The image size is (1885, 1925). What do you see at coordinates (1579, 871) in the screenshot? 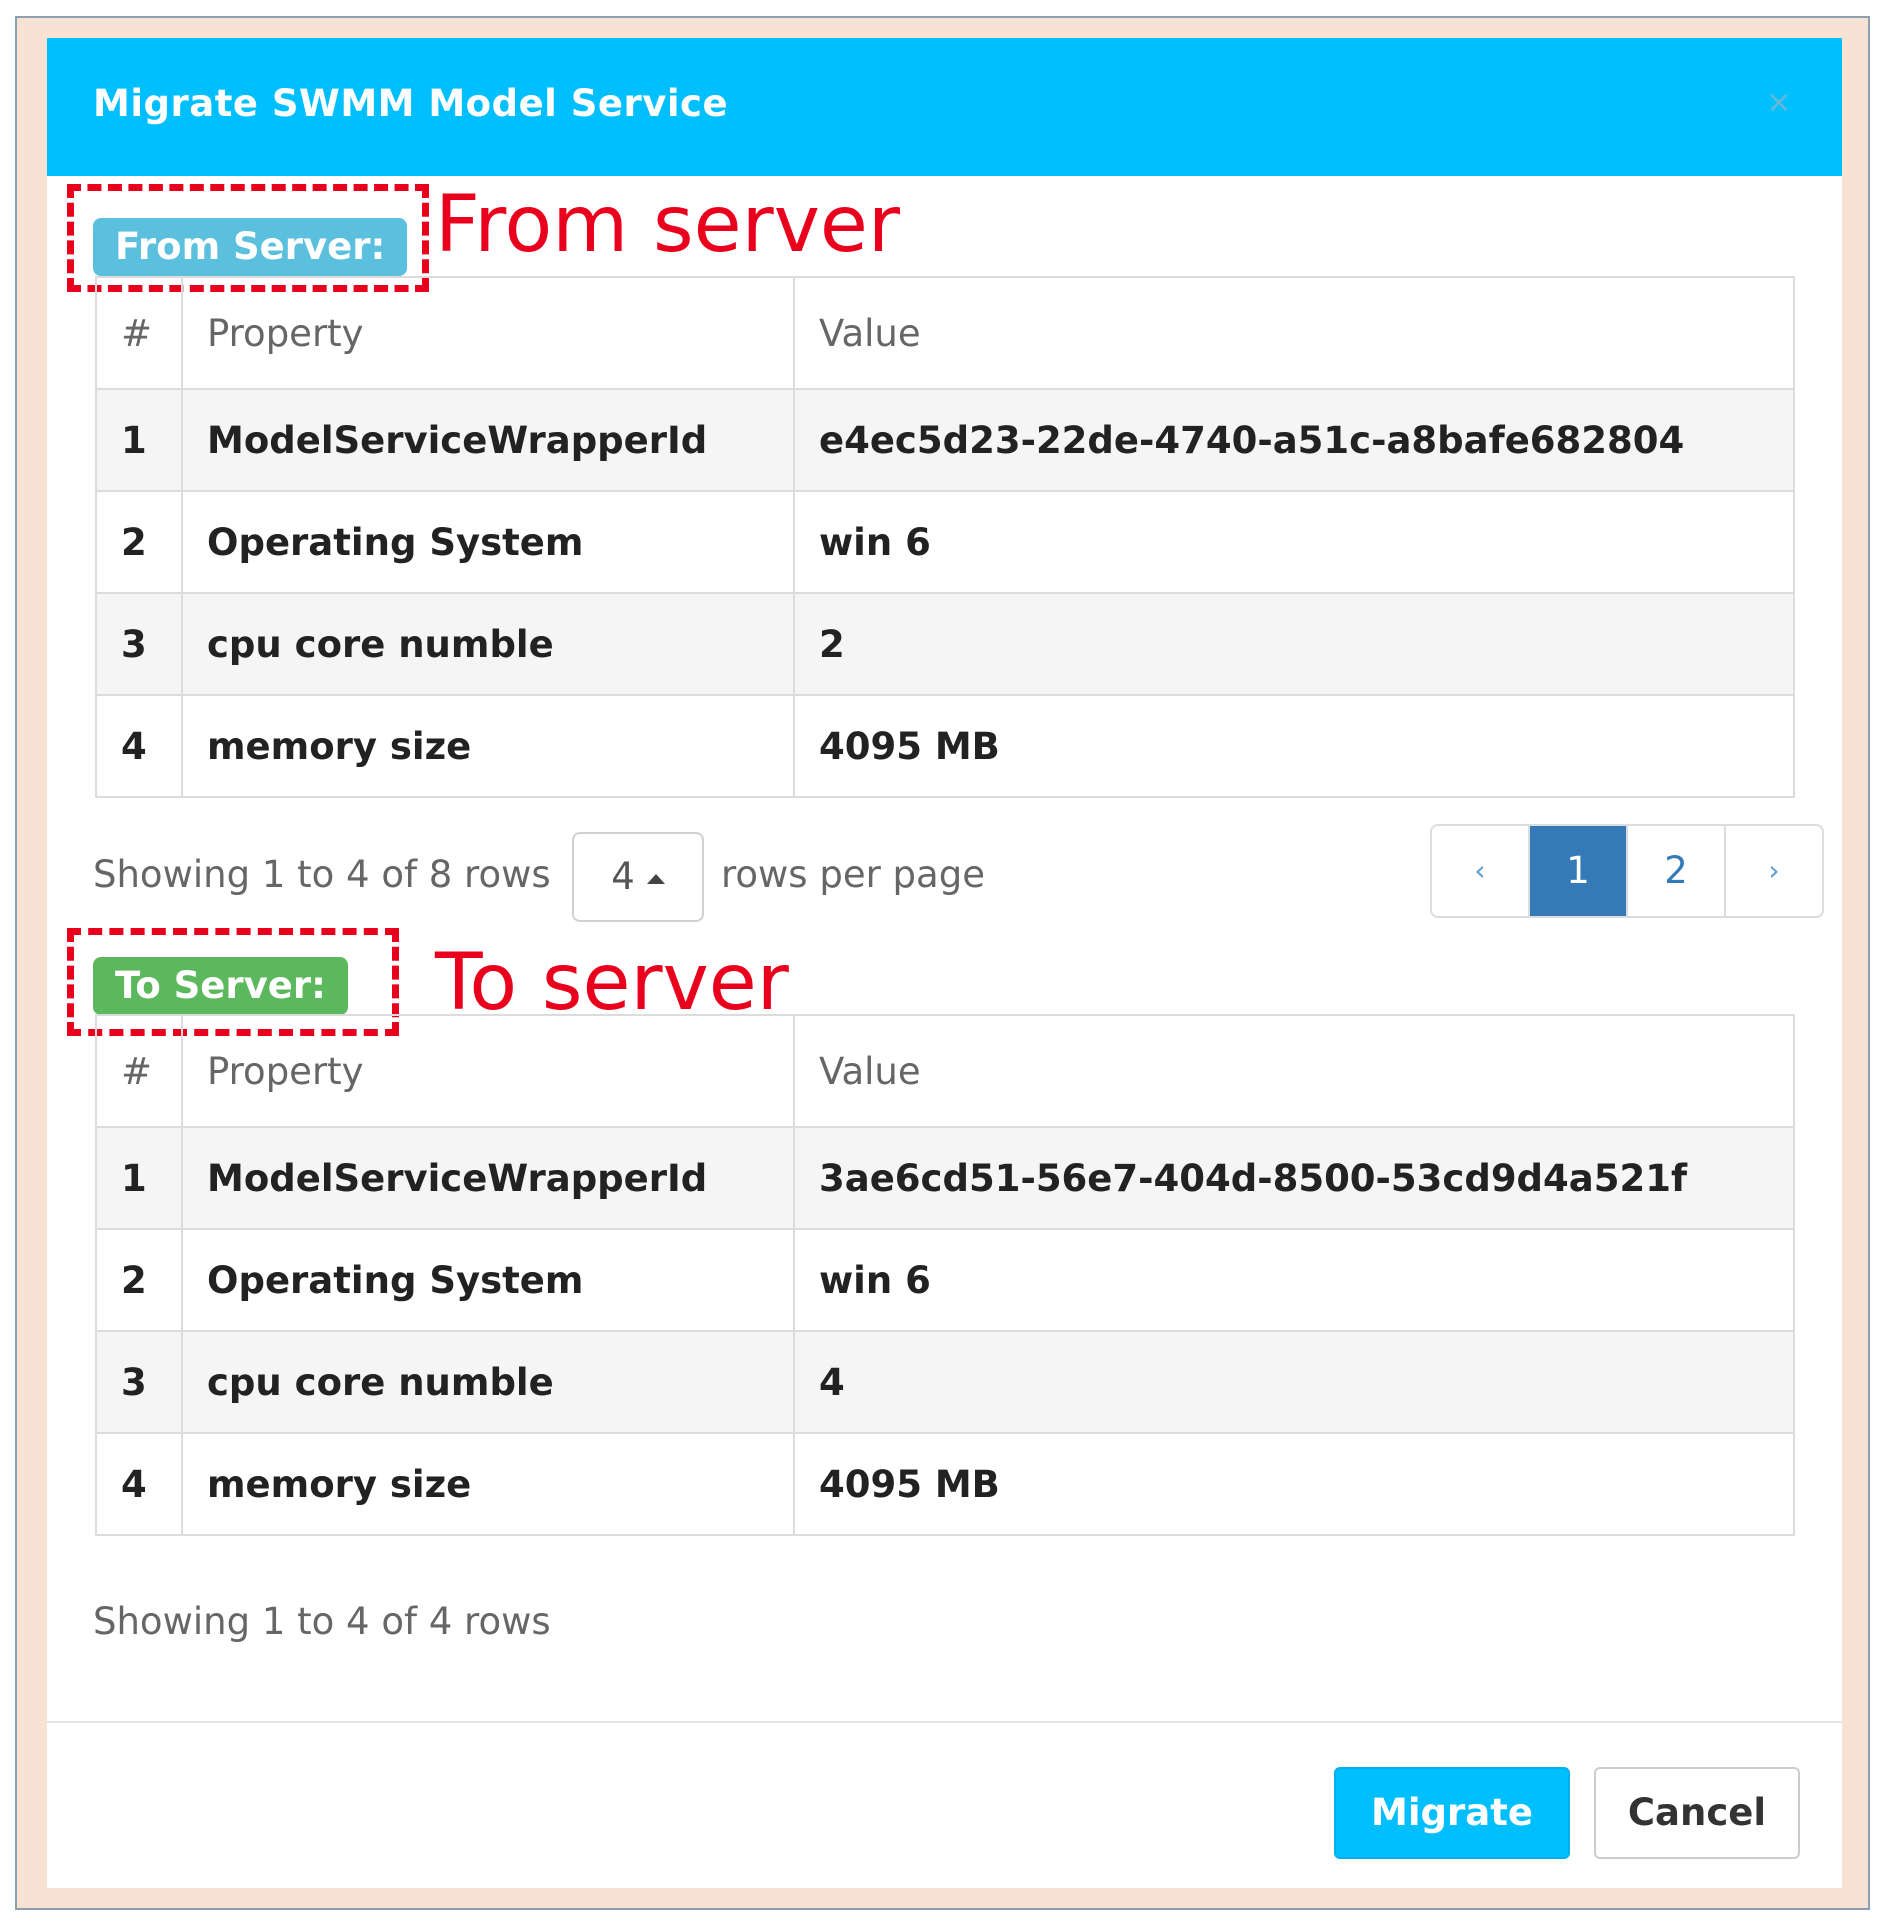
I see `page-1-button: 1` at bounding box center [1579, 871].